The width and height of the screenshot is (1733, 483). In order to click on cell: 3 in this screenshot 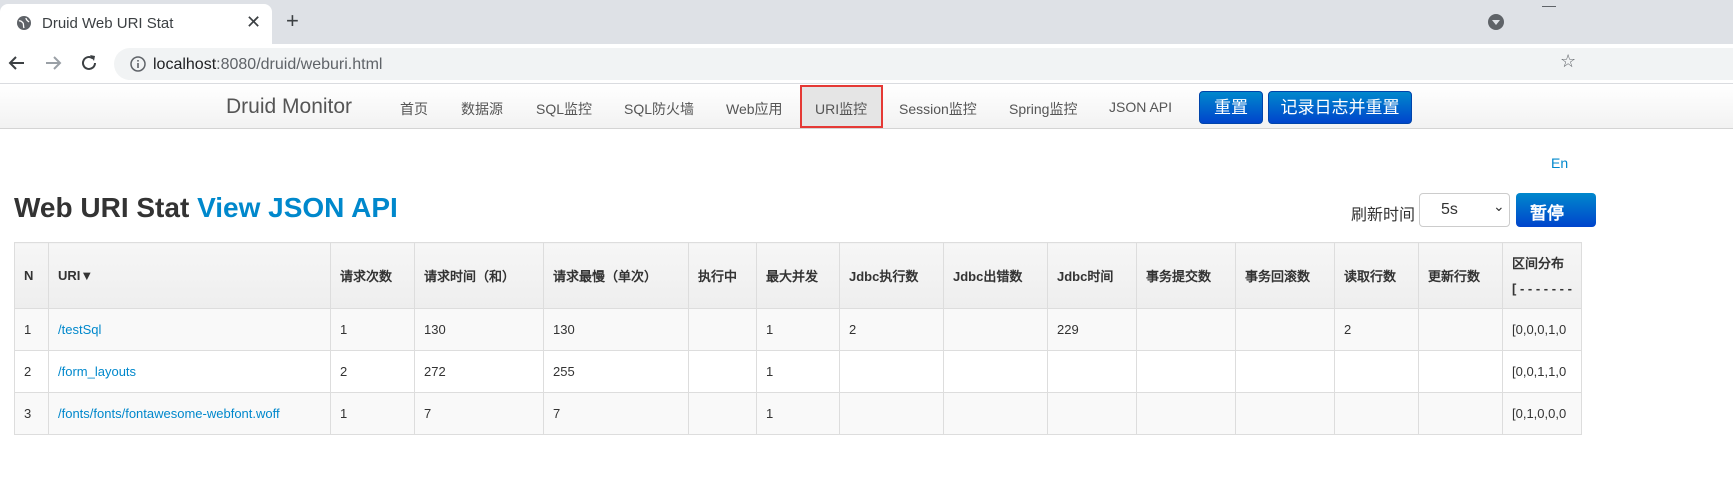, I will do `click(31, 413)`.